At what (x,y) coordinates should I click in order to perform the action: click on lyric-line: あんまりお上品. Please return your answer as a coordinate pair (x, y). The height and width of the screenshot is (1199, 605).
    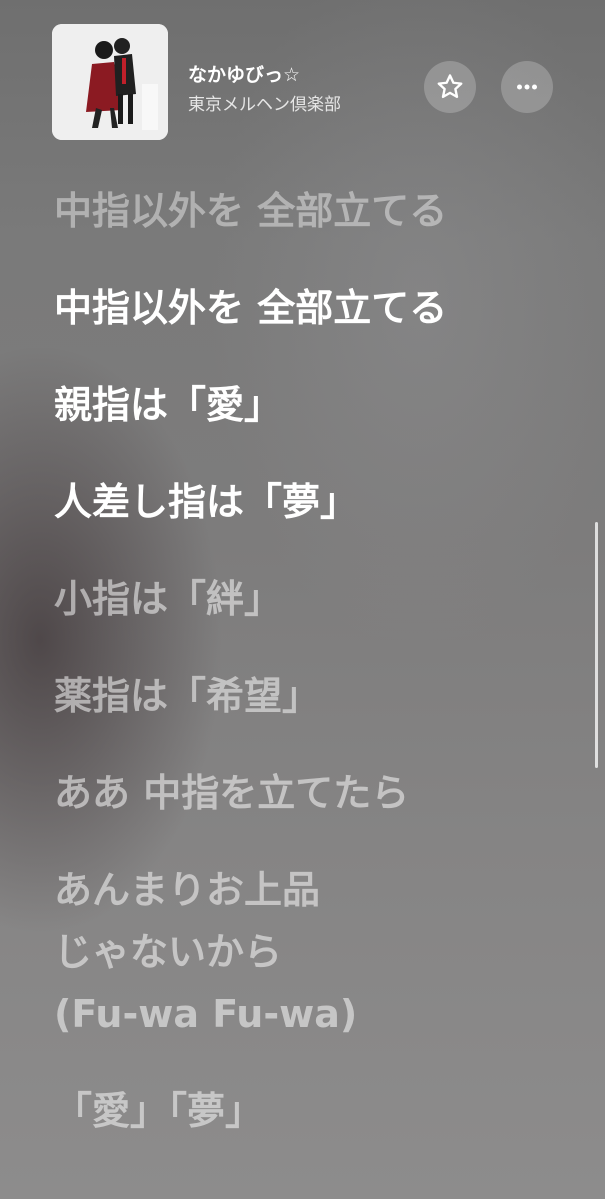
    Looking at the image, I should click on (314, 890).